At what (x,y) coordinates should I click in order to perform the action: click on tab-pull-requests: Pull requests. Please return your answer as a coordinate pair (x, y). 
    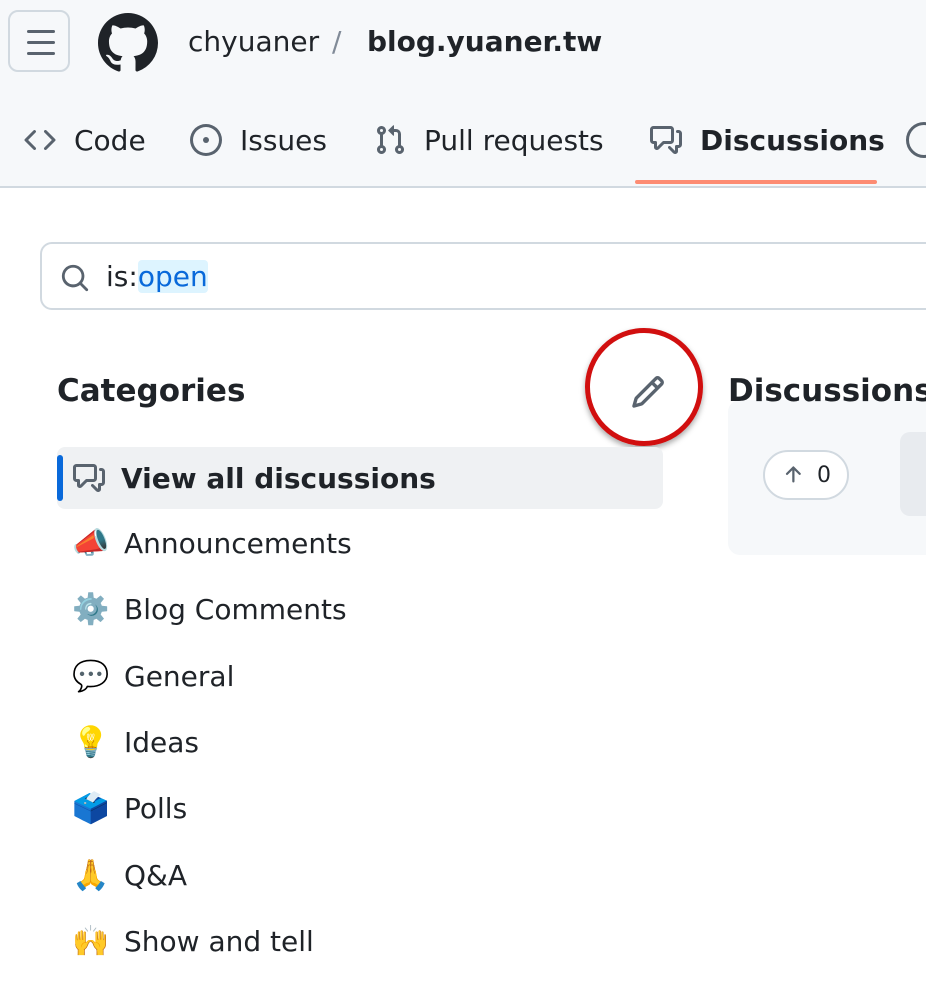
    Looking at the image, I should click on (489, 140).